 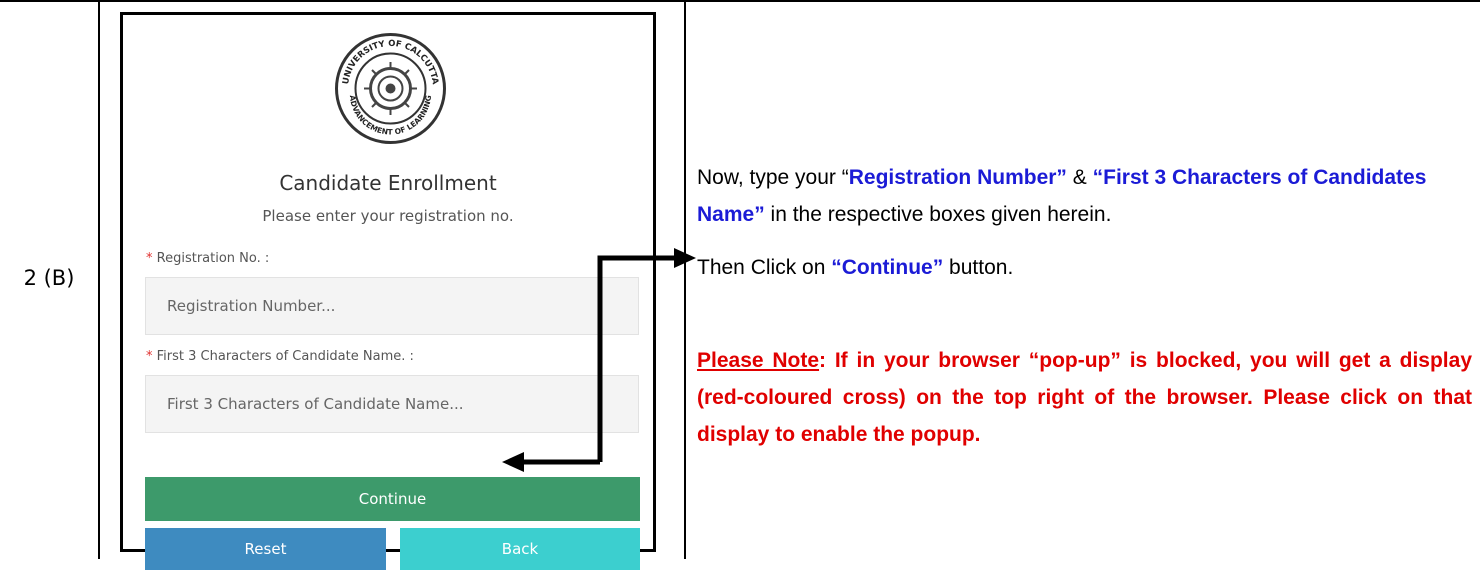 What do you see at coordinates (764, 267) in the screenshot?
I see `instr2-text-a: Then Click on` at bounding box center [764, 267].